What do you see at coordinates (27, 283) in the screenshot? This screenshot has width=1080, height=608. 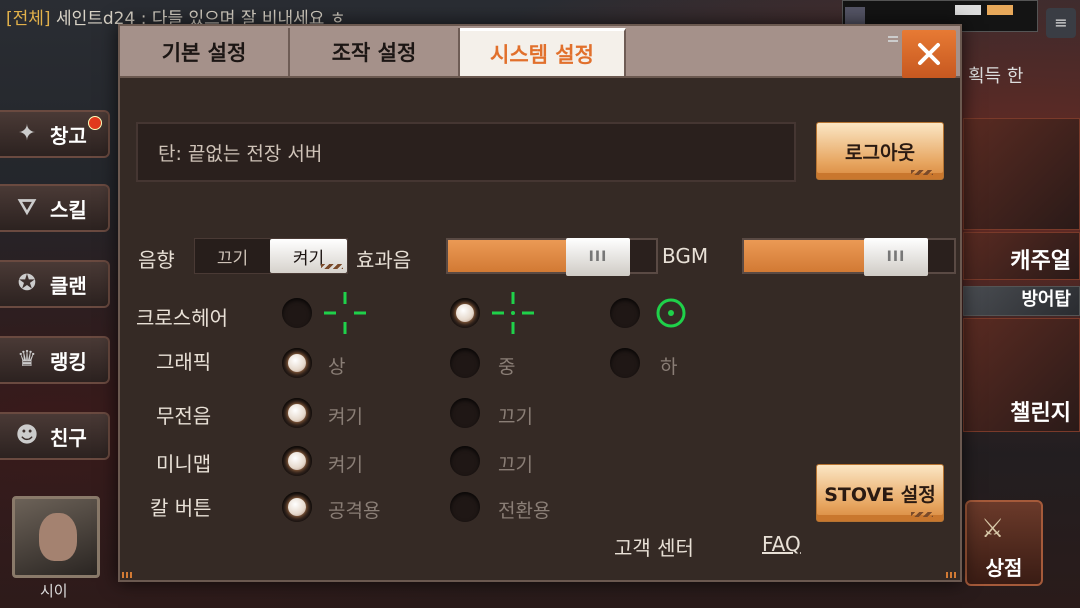 I see `clan-icon: ✪` at bounding box center [27, 283].